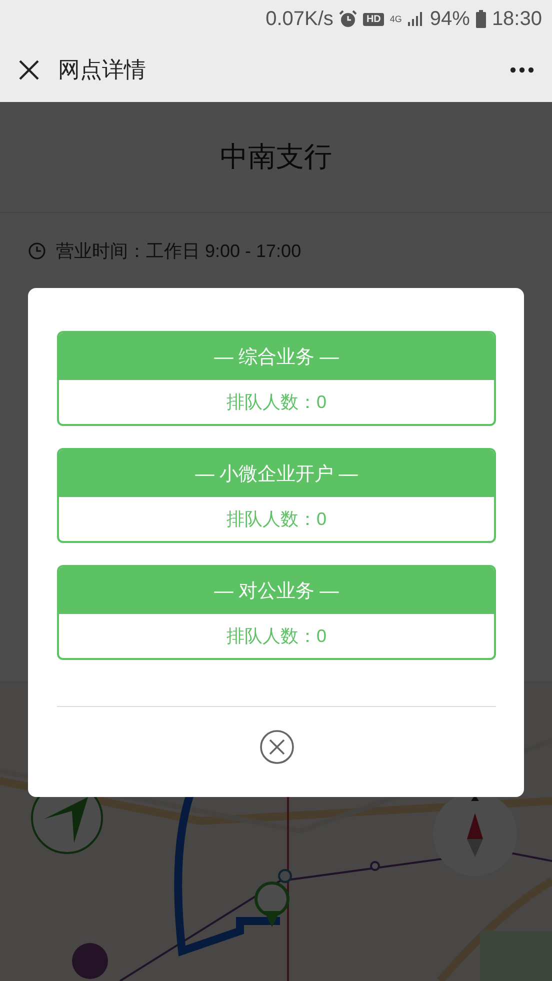 The height and width of the screenshot is (981, 552). Describe the element at coordinates (276, 157) in the screenshot. I see `branch-name: 中南支行` at that location.